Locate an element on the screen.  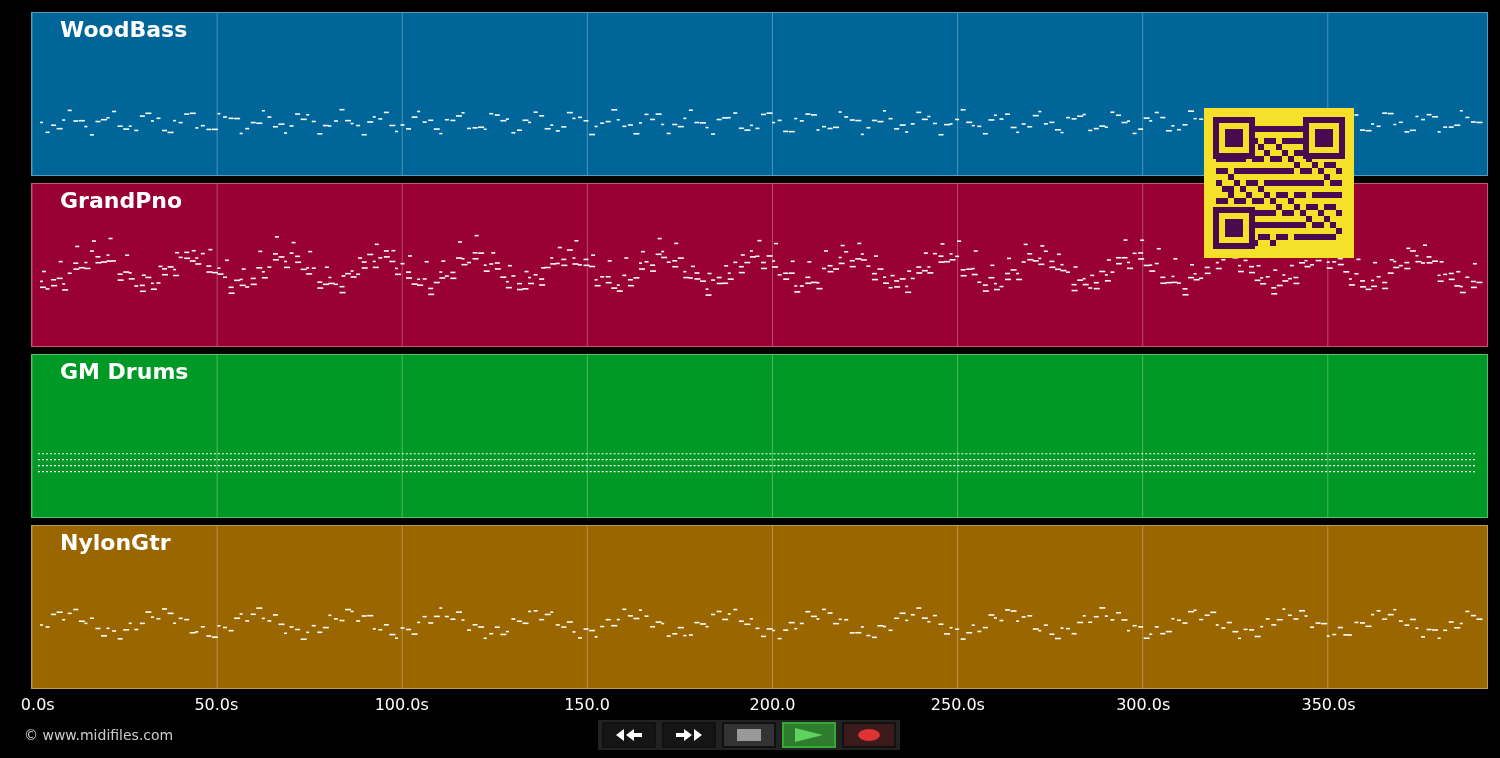
copyright-text: © www.midifiles.com is located at coordinates (99, 735).